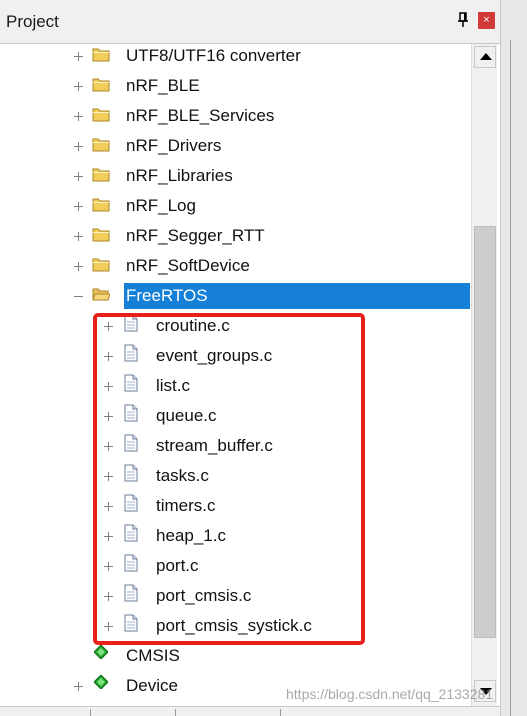 The height and width of the screenshot is (716, 527). I want to click on tree-item: FreeRTOS, so click(235, 298).